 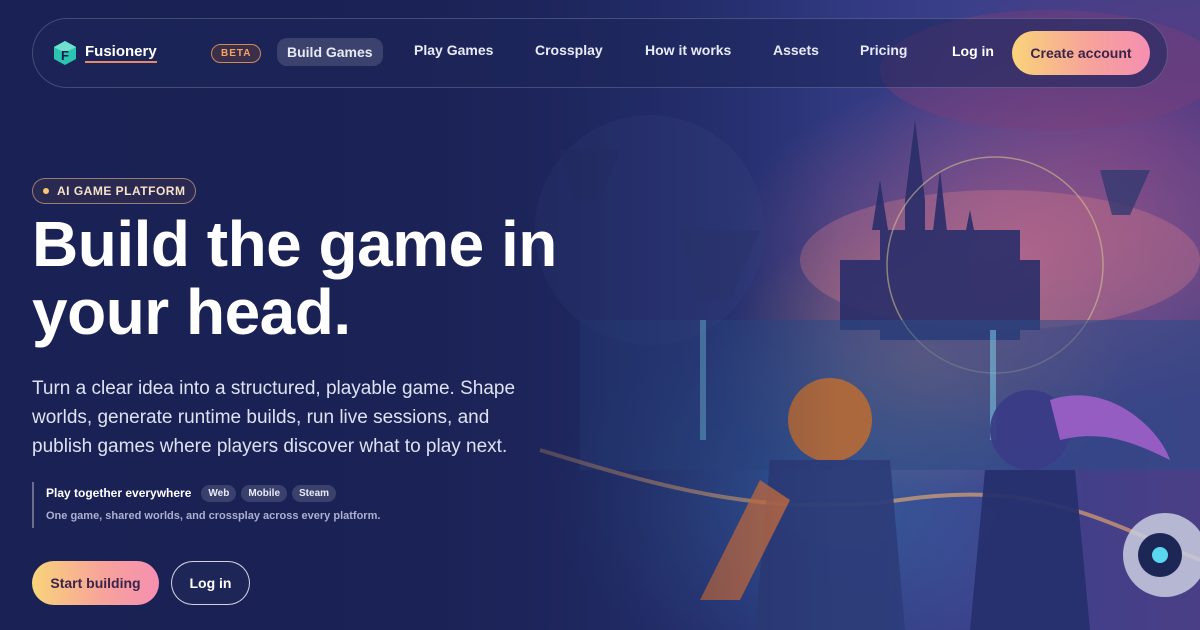 I want to click on brand-logo: F Fusionery, so click(x=105, y=53).